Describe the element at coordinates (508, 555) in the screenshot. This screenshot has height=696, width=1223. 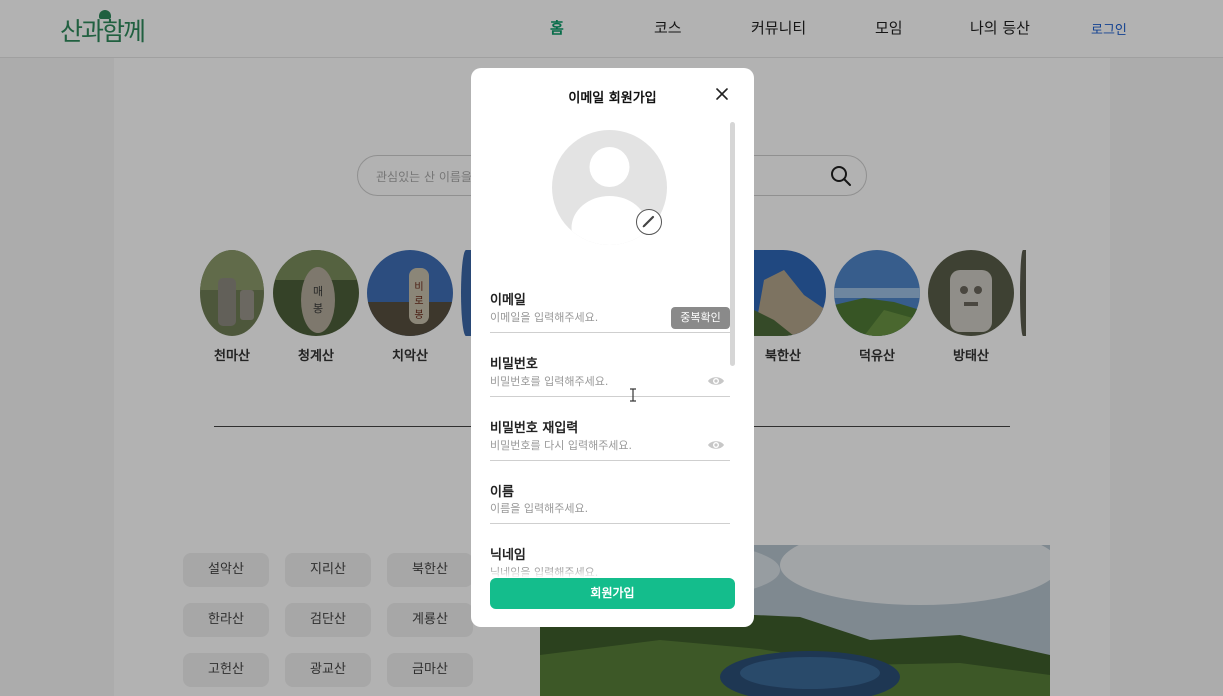
I see `nickname-label: 닉네임` at that location.